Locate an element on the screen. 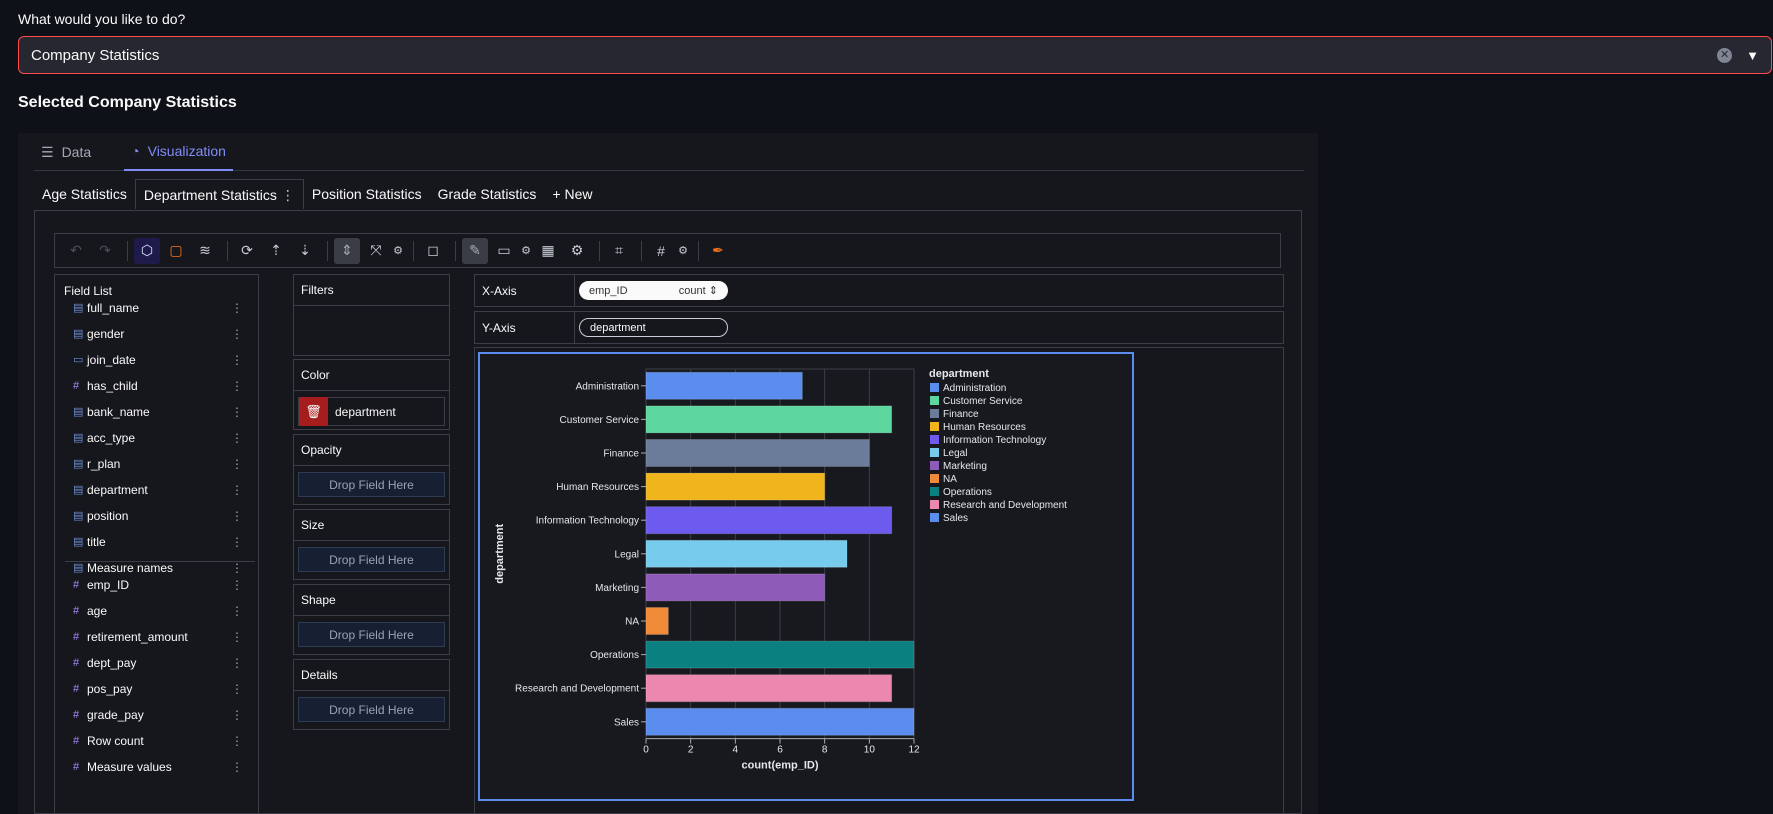  paint-icon: ✒ is located at coordinates (718, 251).